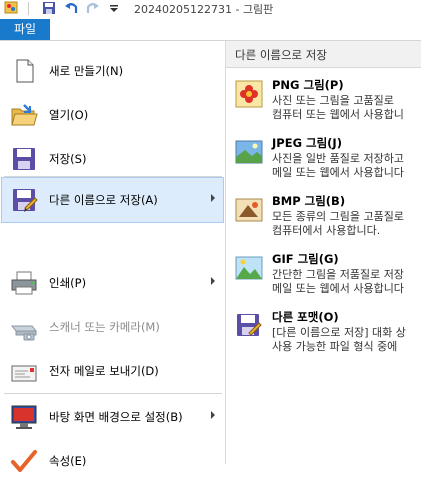 The image size is (421, 483). Describe the element at coordinates (68, 461) in the screenshot. I see `menu-item-label: 속성(E)` at that location.